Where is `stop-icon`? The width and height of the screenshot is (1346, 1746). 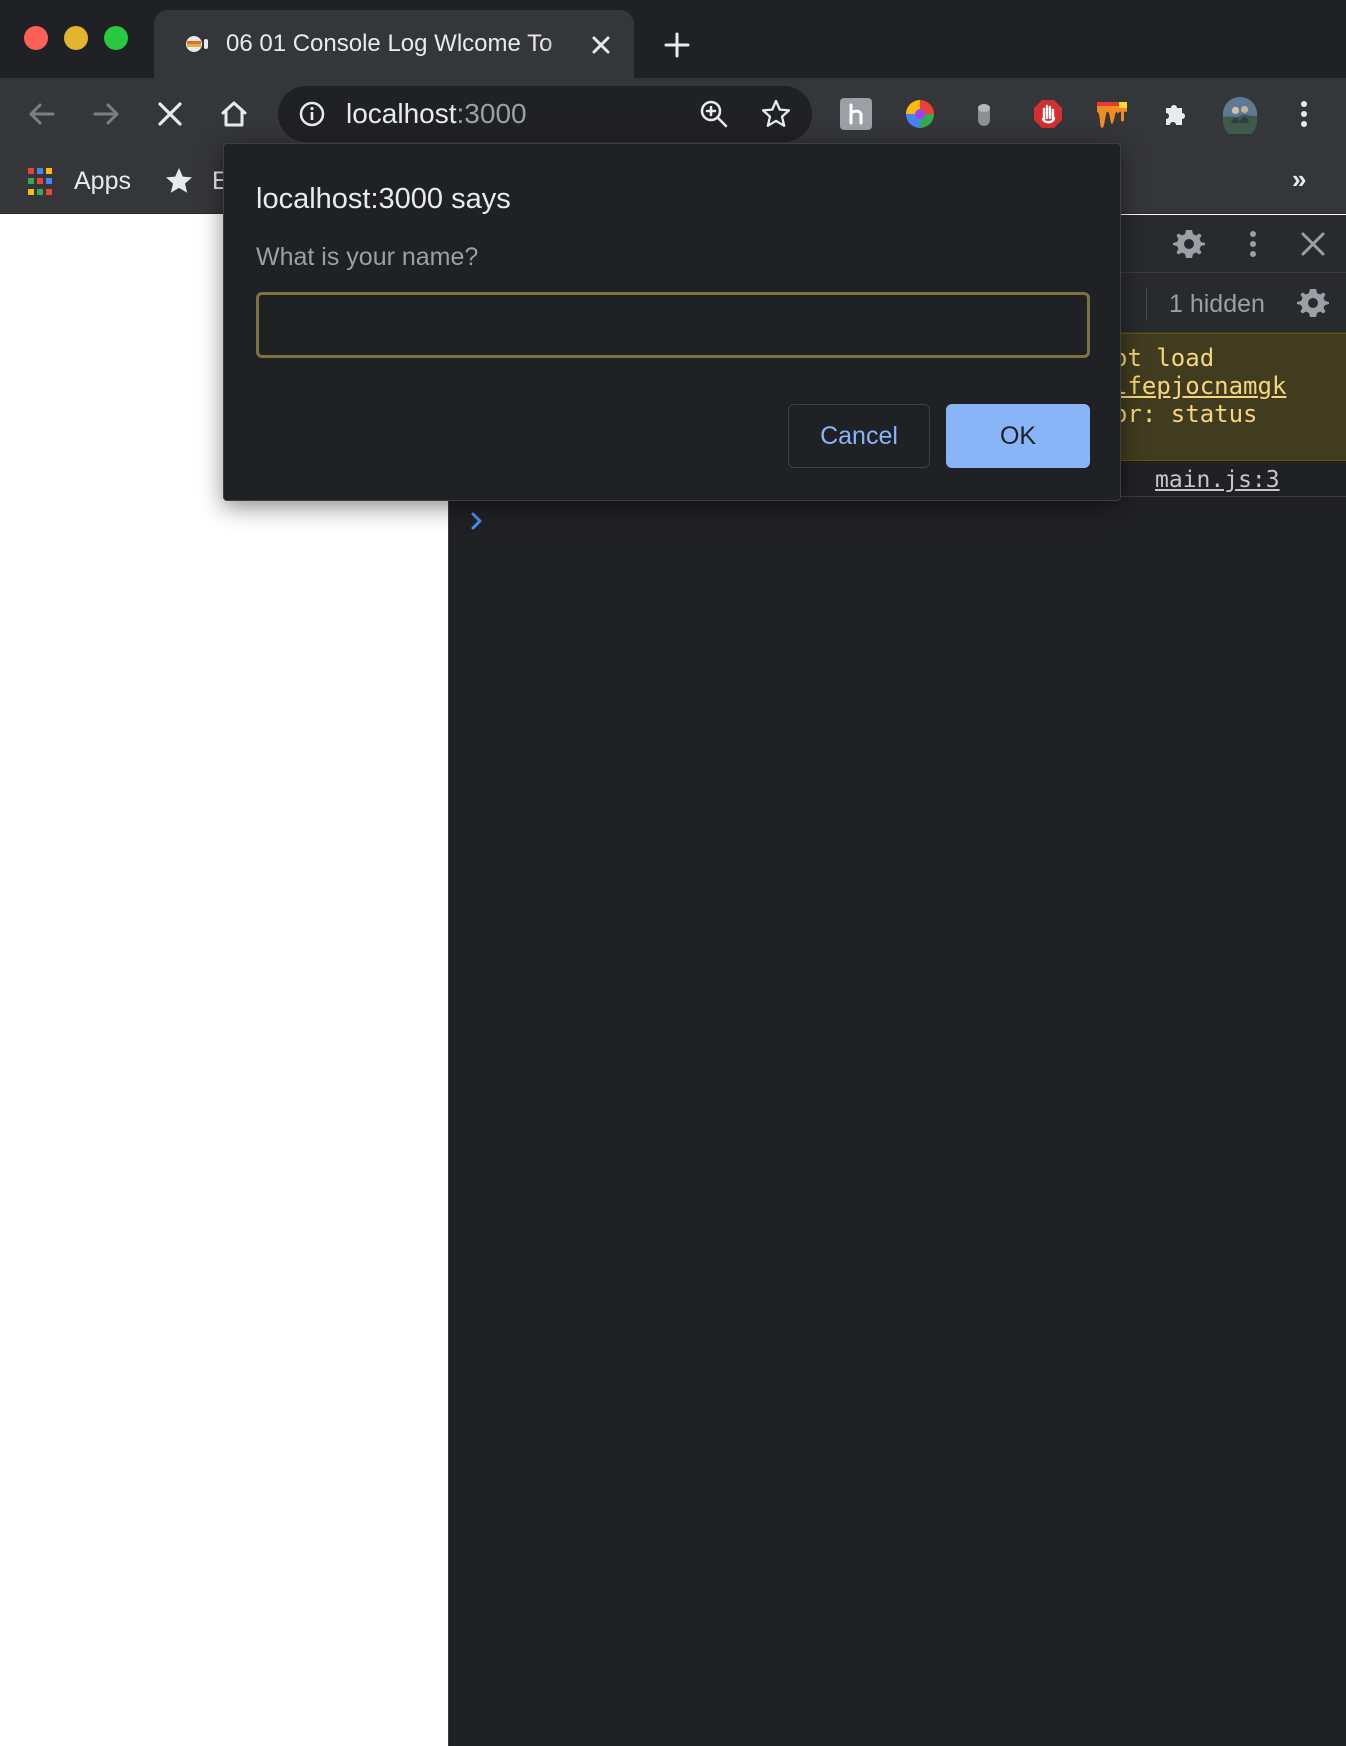 stop-icon is located at coordinates (170, 114).